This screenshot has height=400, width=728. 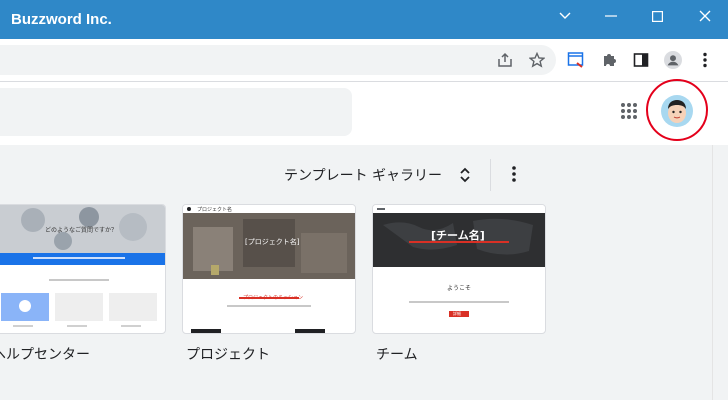 I want to click on share-icon, so click(x=505, y=59).